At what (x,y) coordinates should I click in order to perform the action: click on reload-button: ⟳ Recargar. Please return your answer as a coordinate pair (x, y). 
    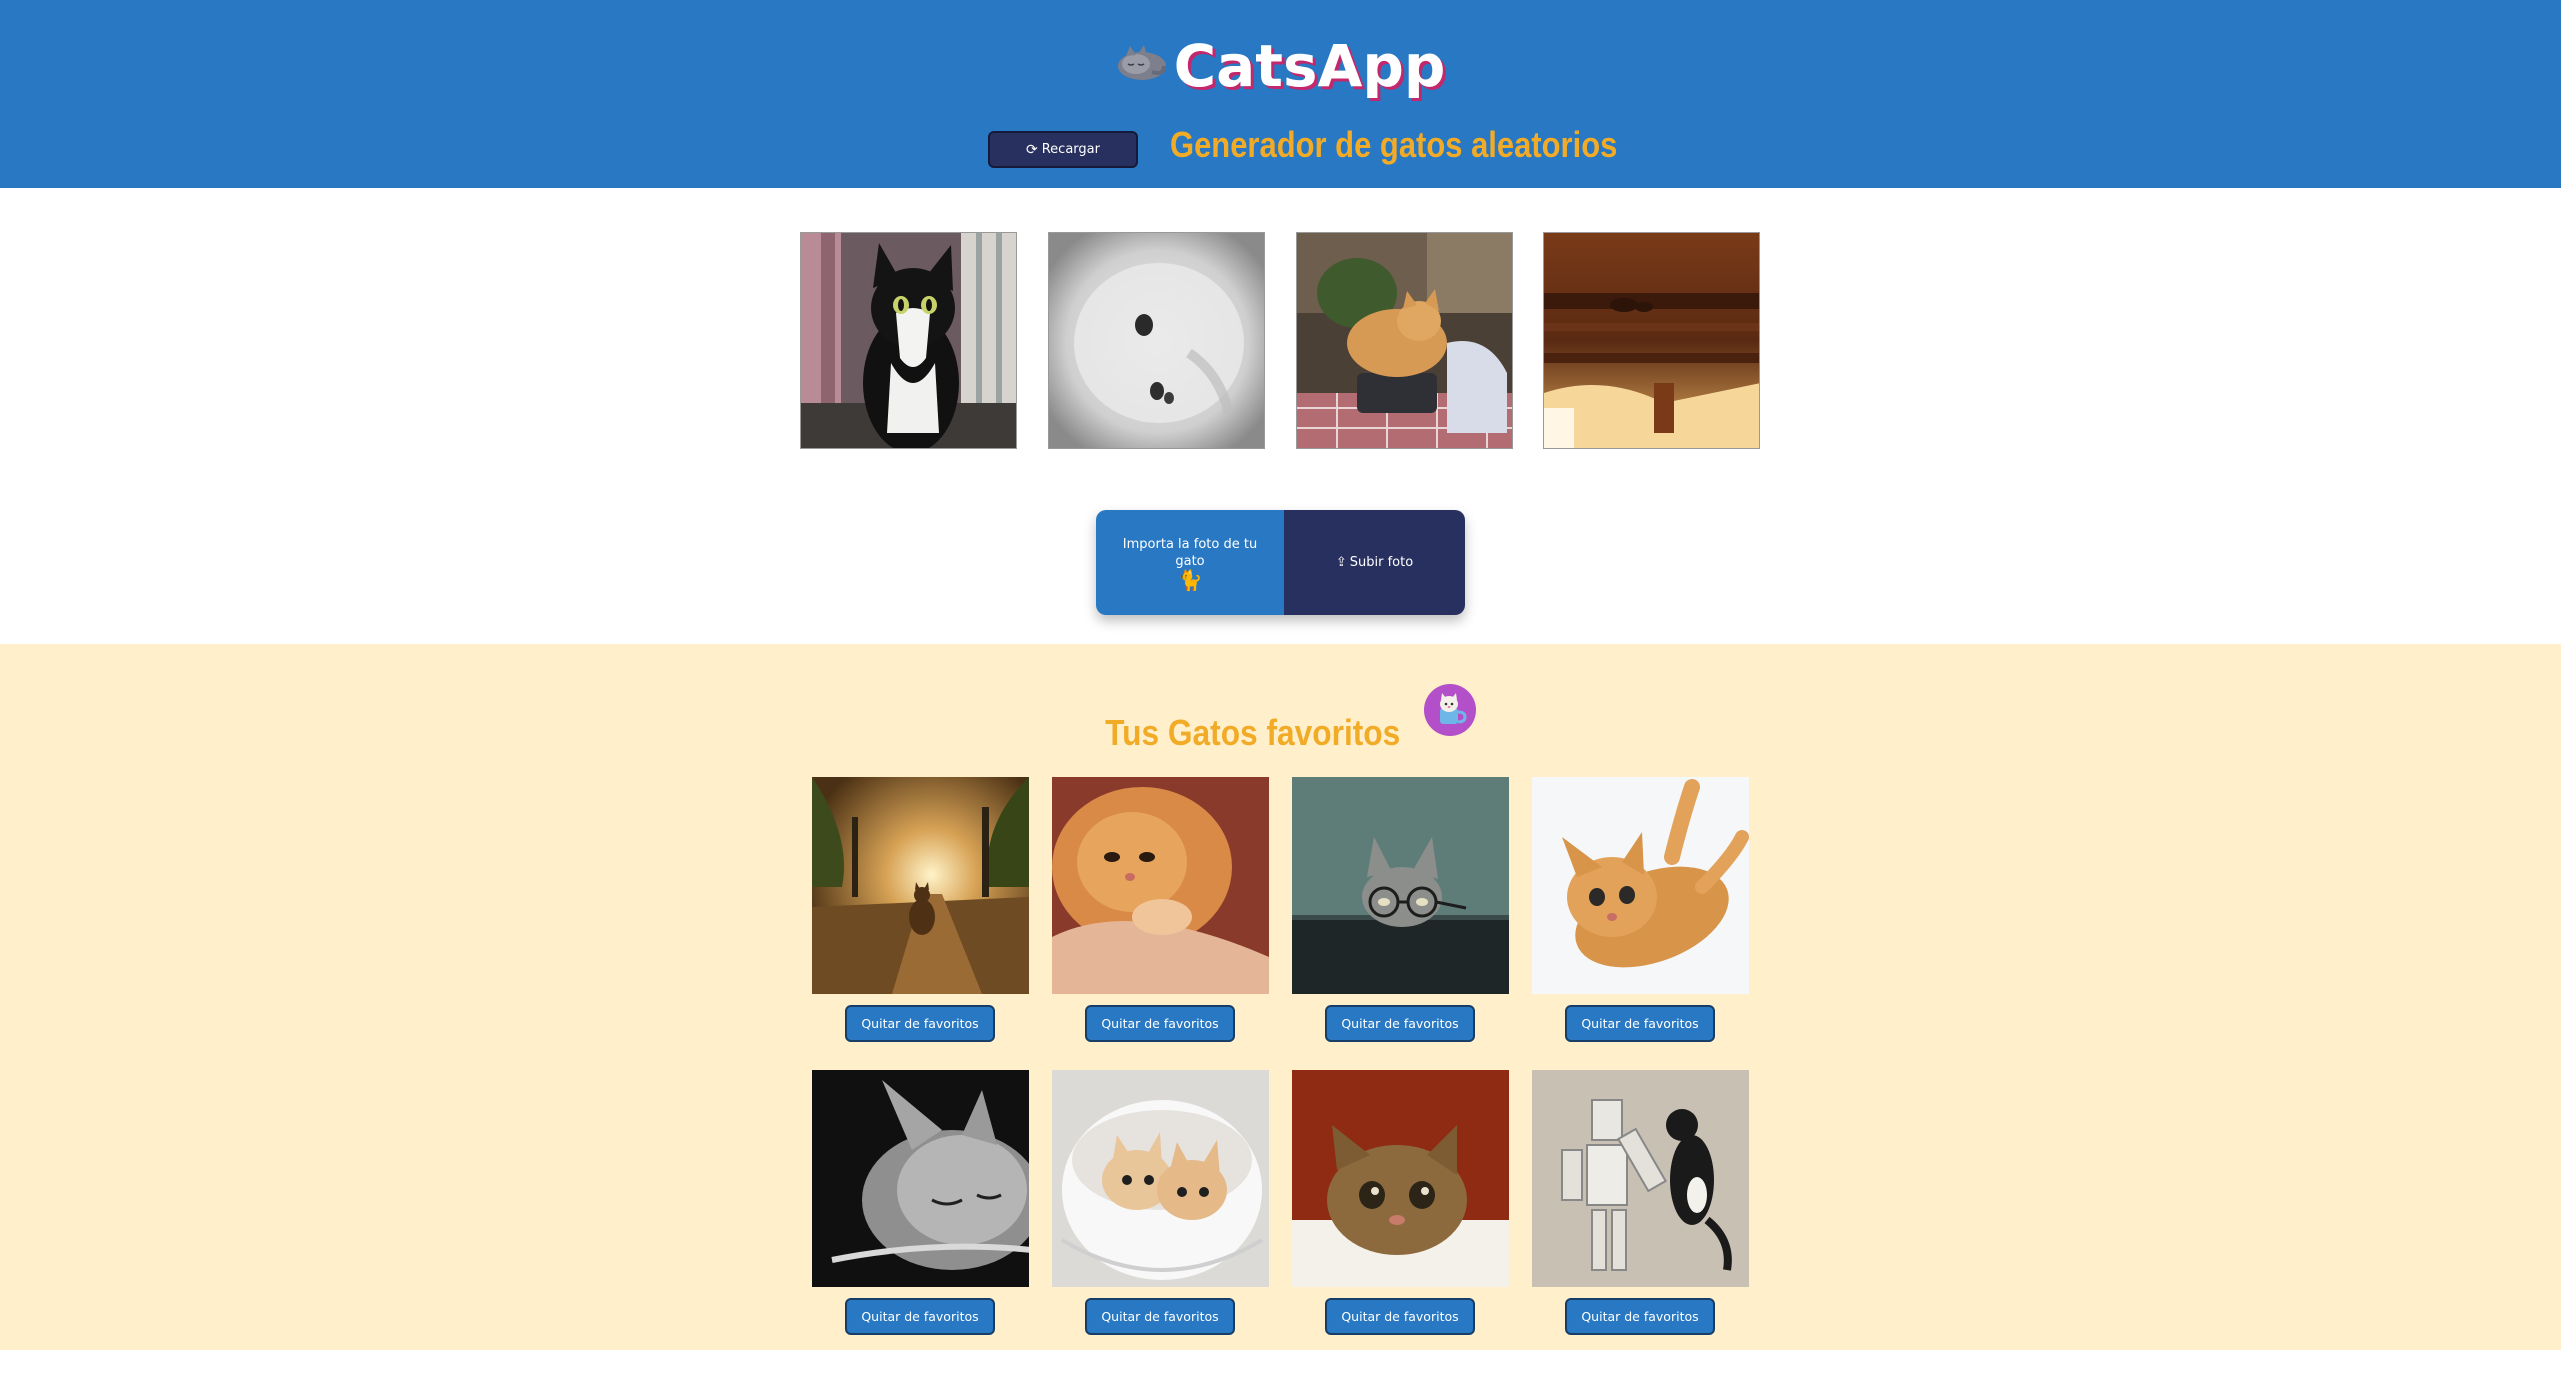
    Looking at the image, I should click on (1063, 149).